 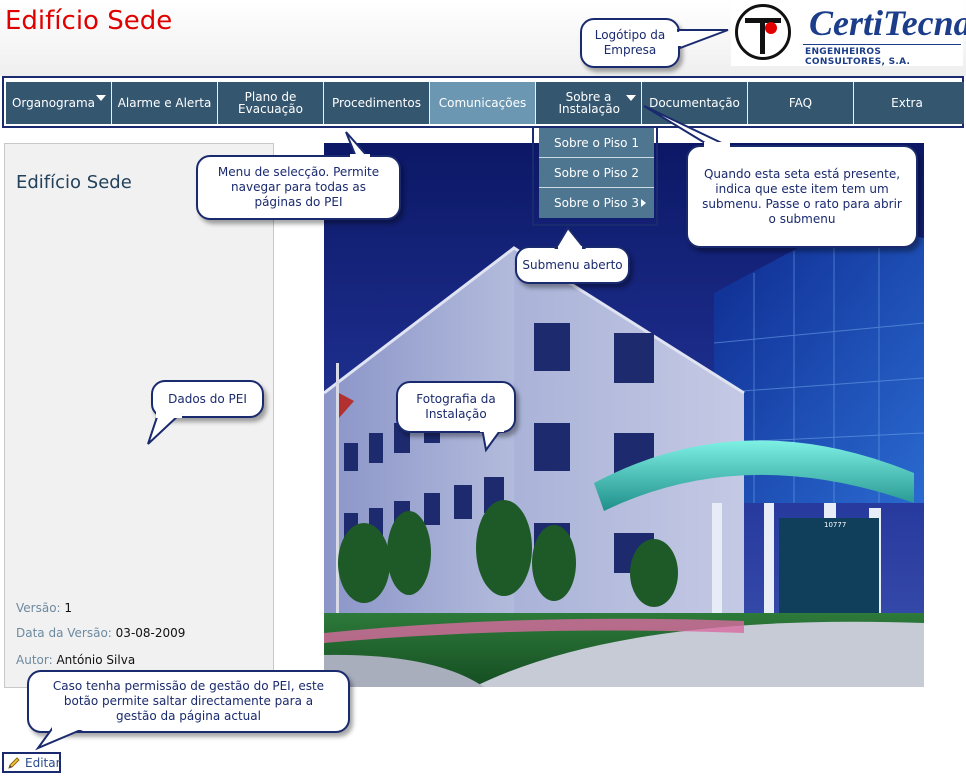 I want to click on submenu-item-label: Sobre o Piso 3, so click(x=596, y=203).